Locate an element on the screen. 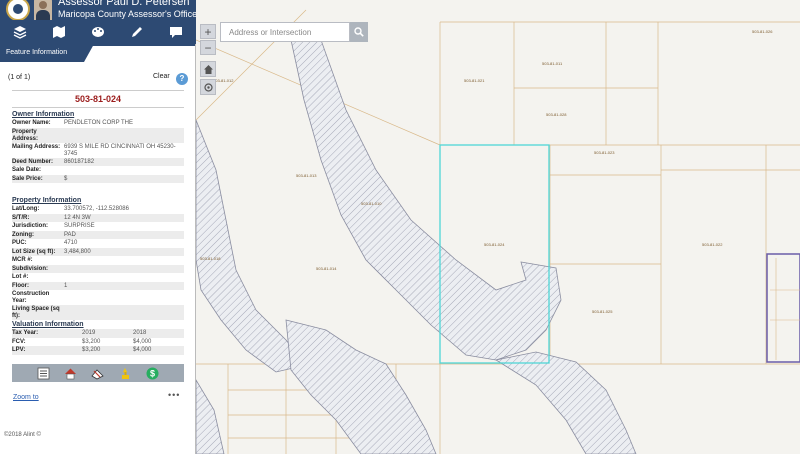  info-row: S/T/R: 12 4N 3W is located at coordinates (98, 217).